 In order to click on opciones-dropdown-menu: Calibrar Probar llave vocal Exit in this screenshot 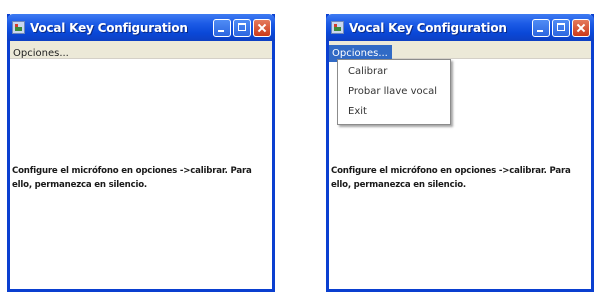, I will do `click(394, 92)`.